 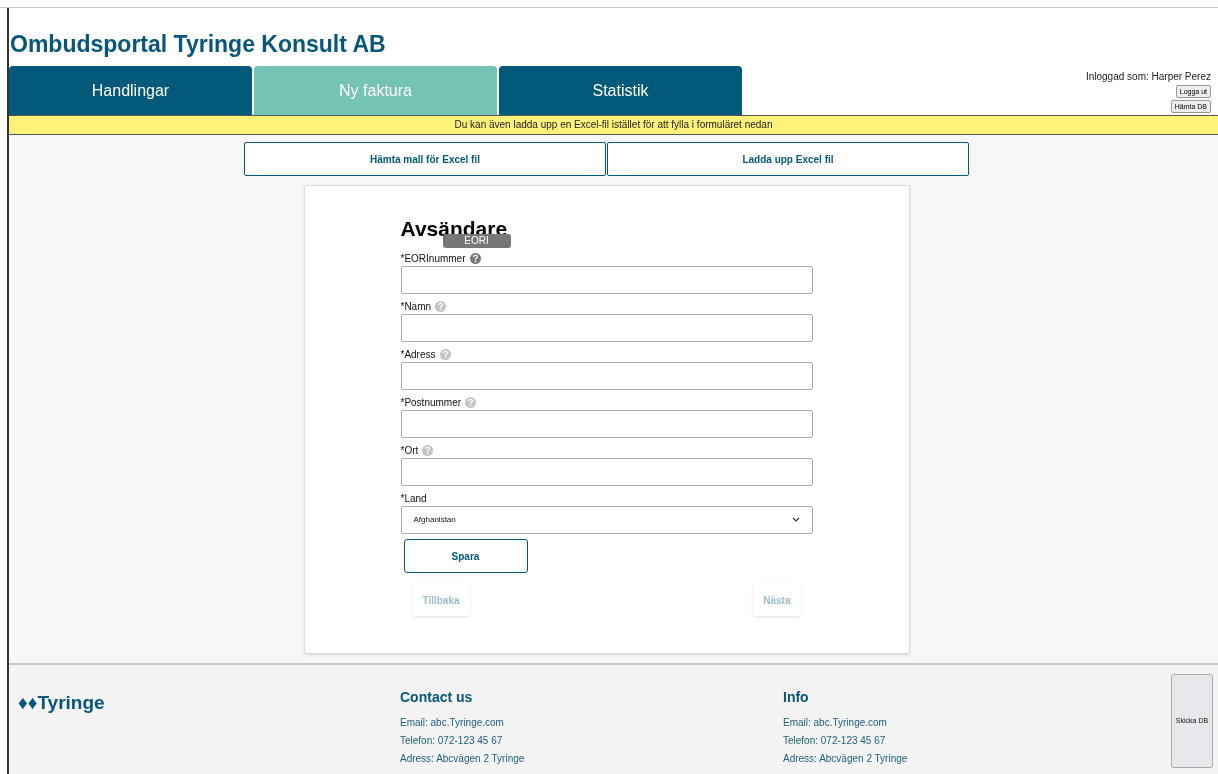 I want to click on footer-logo: ♦♦Tyringe, so click(x=61, y=703).